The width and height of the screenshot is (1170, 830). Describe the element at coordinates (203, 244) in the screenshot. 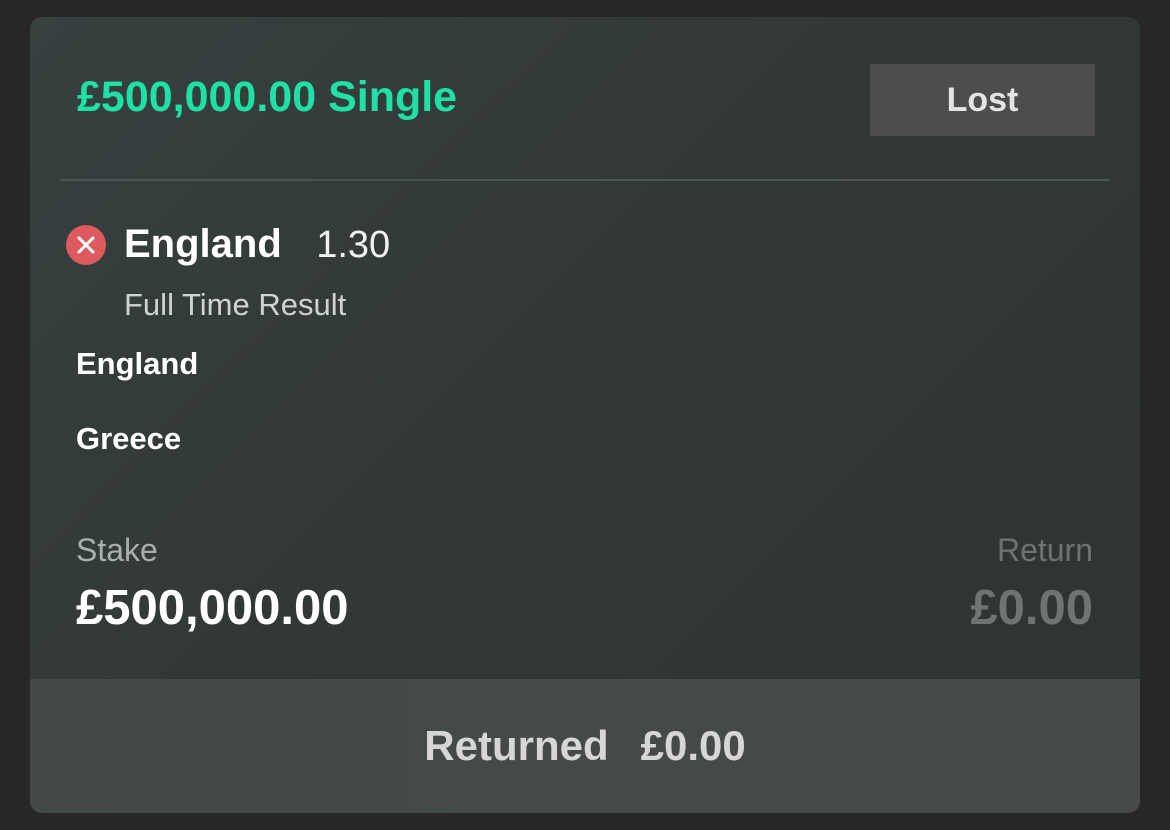

I see `selection-name: England` at that location.